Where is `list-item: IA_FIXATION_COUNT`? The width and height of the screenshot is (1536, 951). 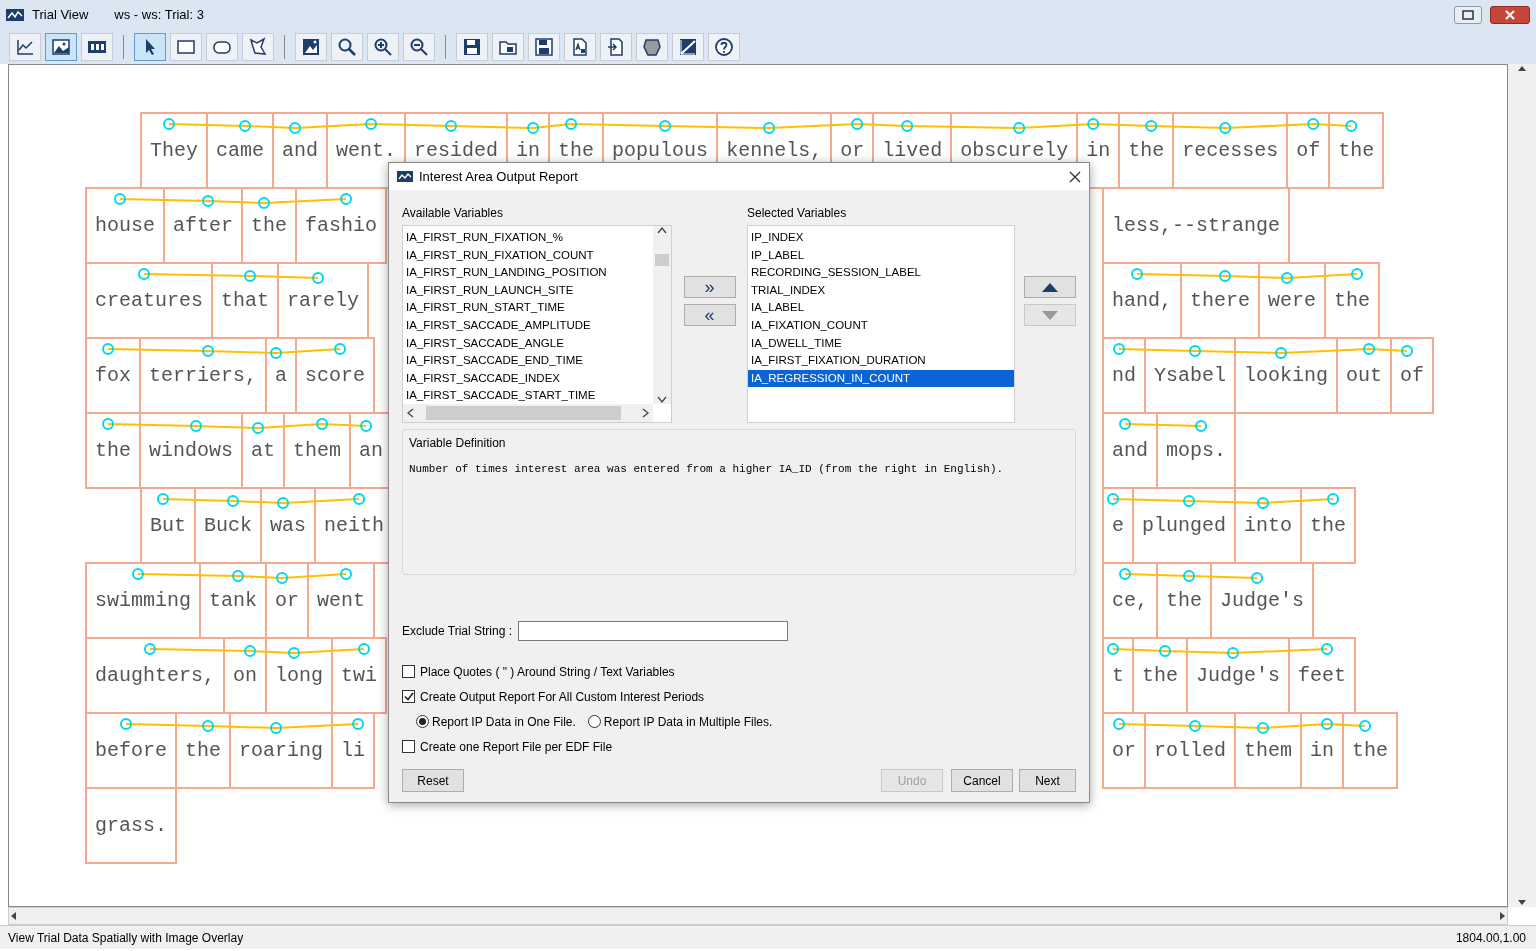
list-item: IA_FIXATION_COUNT is located at coordinates (881, 325).